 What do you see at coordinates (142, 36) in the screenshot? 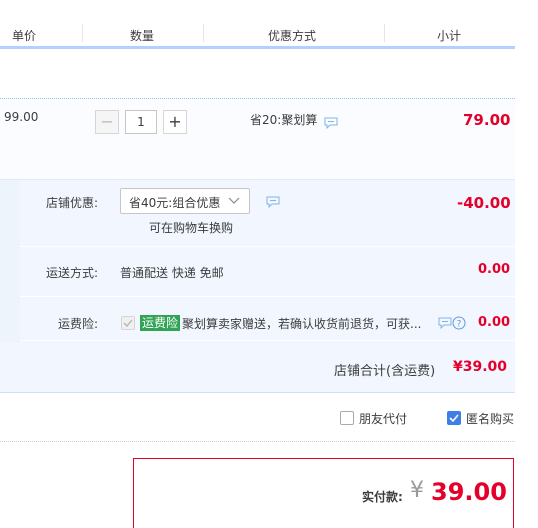
I see `header-quantity: 数量` at bounding box center [142, 36].